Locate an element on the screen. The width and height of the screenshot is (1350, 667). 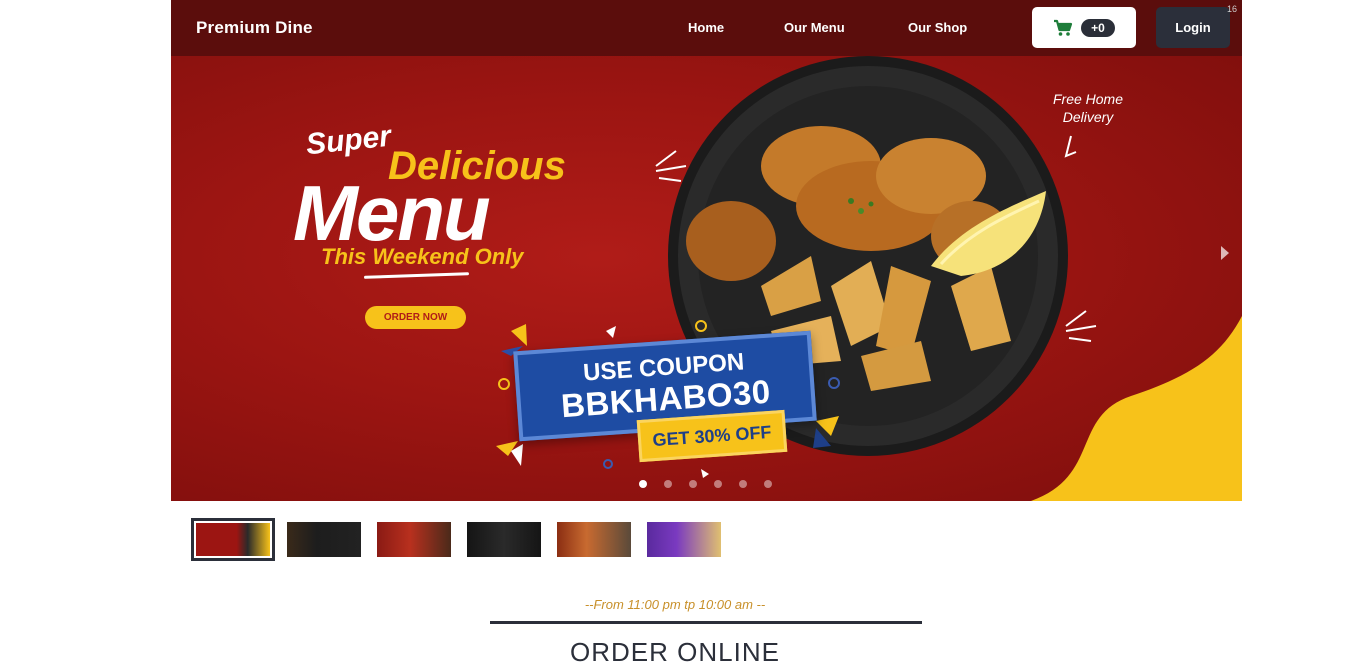
nav-link-our-shop: Our Shop is located at coordinates (937, 27).